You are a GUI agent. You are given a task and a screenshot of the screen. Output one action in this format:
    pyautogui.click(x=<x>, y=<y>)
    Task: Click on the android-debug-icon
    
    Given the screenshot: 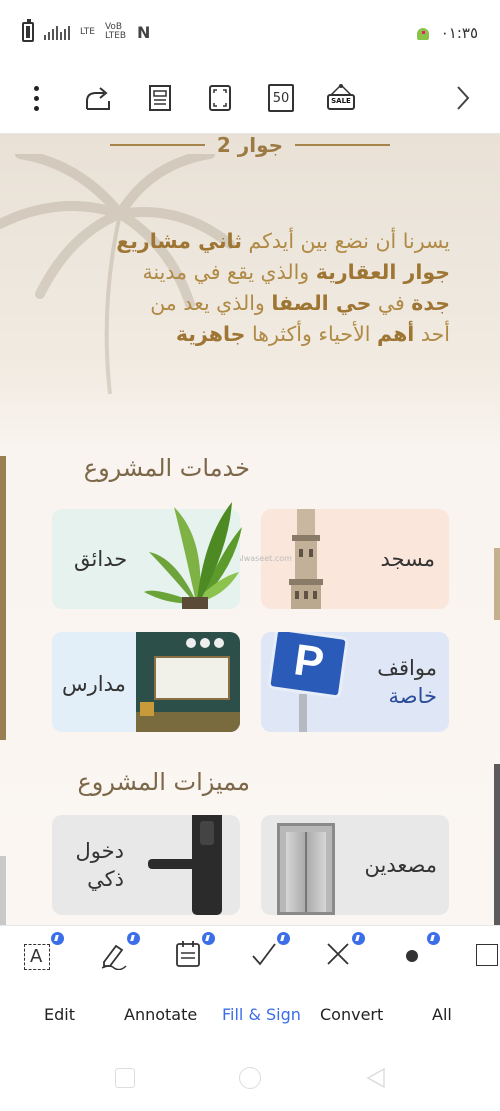 What is the action you would take?
    pyautogui.click(x=423, y=33)
    